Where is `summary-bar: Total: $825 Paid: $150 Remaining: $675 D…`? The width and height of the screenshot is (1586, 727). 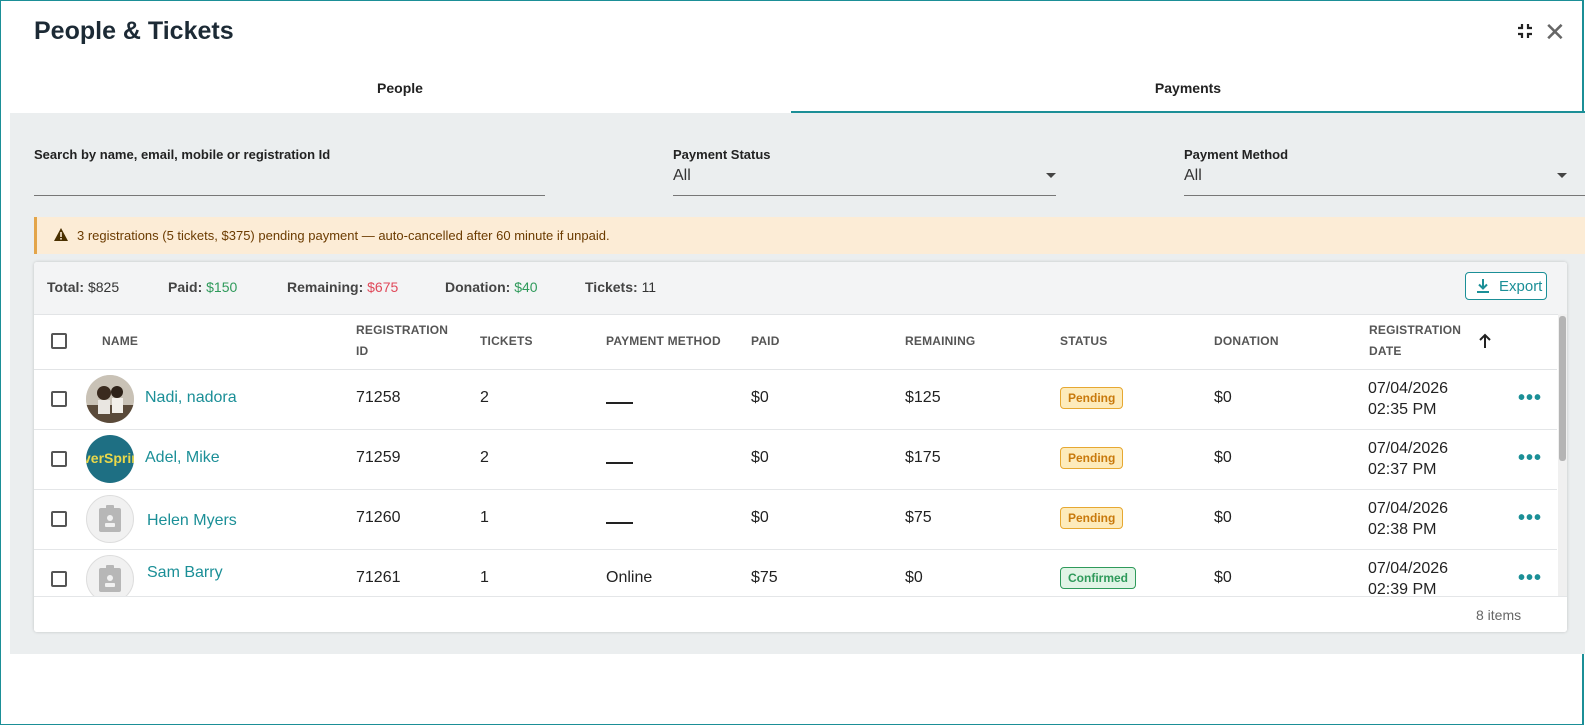 summary-bar: Total: $825 Paid: $150 Remaining: $675 D… is located at coordinates (800, 288).